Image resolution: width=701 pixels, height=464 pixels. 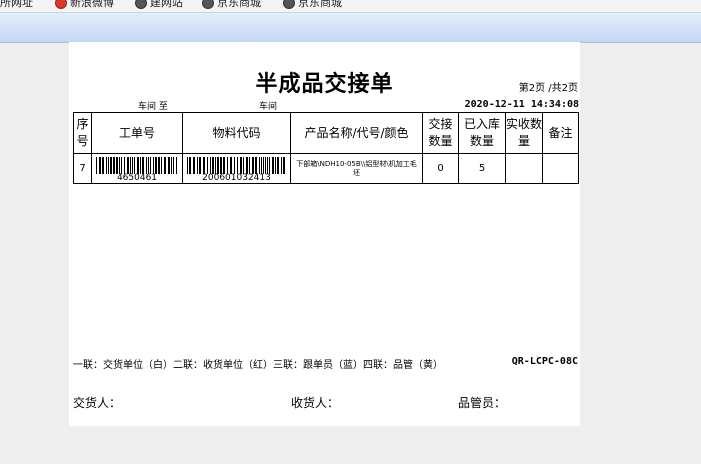 What do you see at coordinates (137, 133) in the screenshot?
I see `col-header-work-order: 工单号` at bounding box center [137, 133].